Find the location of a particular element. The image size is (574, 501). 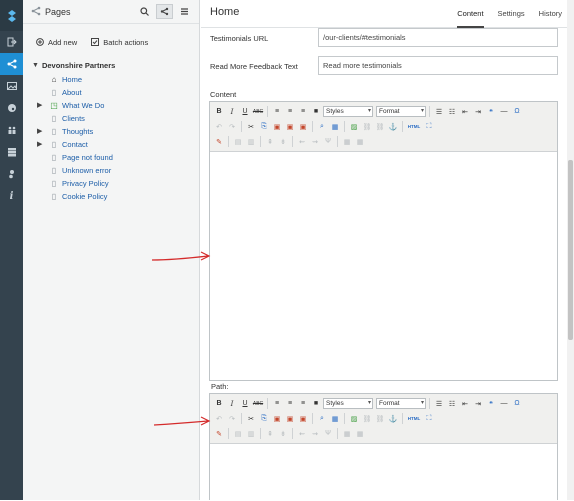

tab-content: Content is located at coordinates (470, 14).